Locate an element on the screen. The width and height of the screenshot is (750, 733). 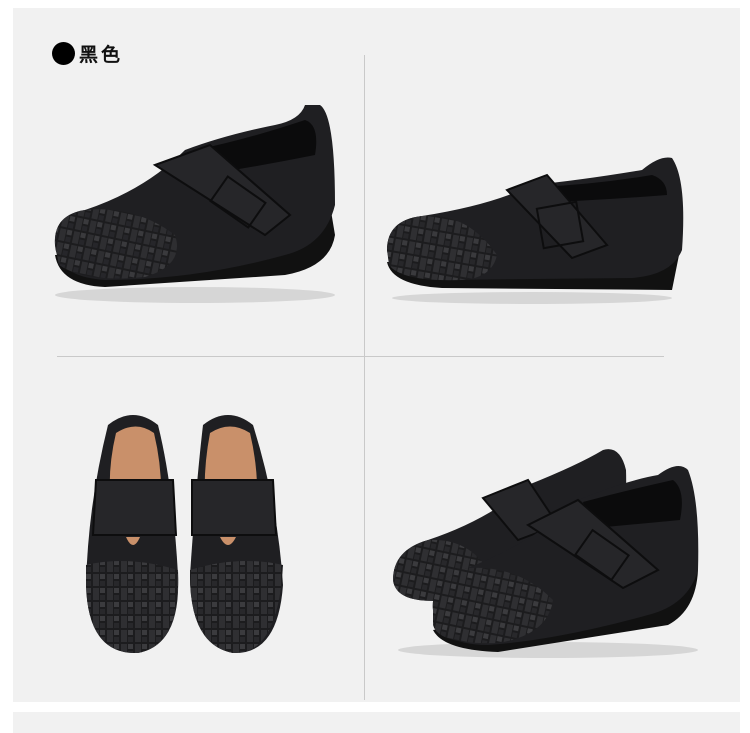
shoe-photo-pair-angled is located at coordinates (548, 552).